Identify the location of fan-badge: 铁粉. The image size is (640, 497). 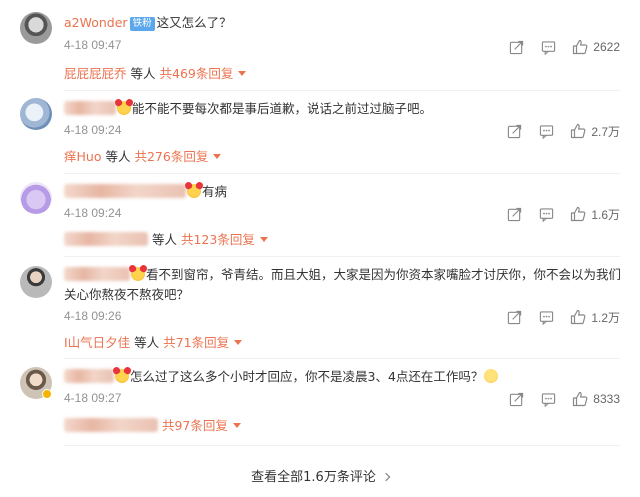
(142, 24).